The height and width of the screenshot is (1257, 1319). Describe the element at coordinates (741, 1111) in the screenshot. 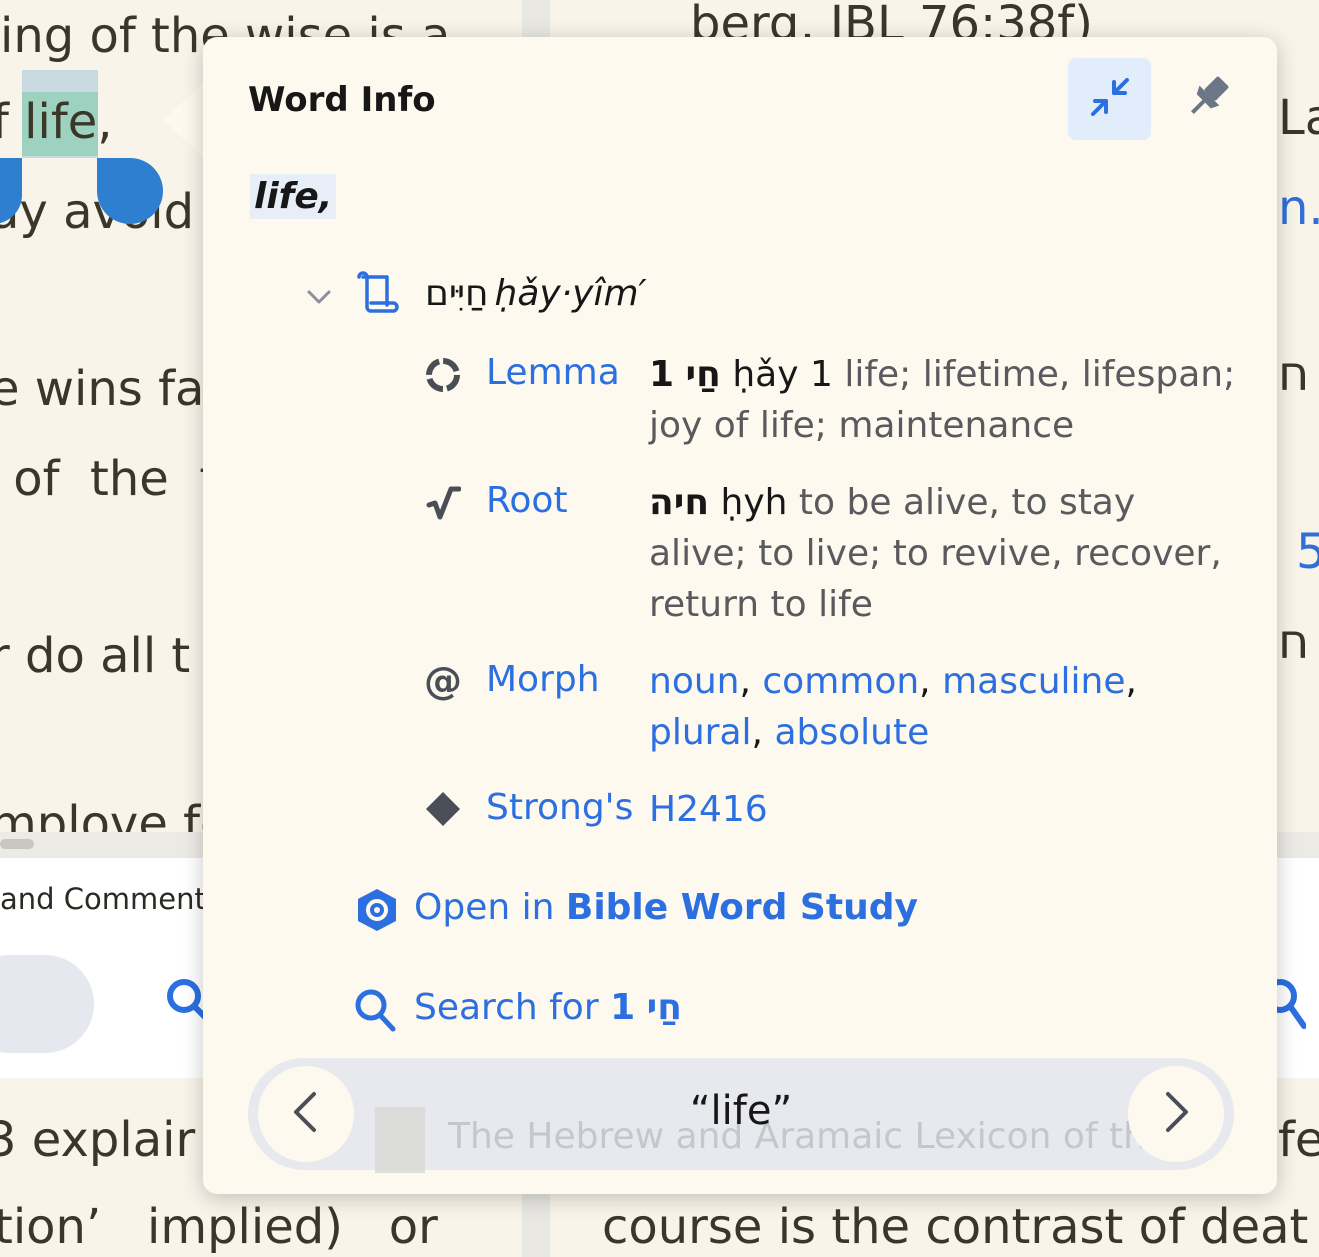

I see `current-word-label: “life”` at that location.